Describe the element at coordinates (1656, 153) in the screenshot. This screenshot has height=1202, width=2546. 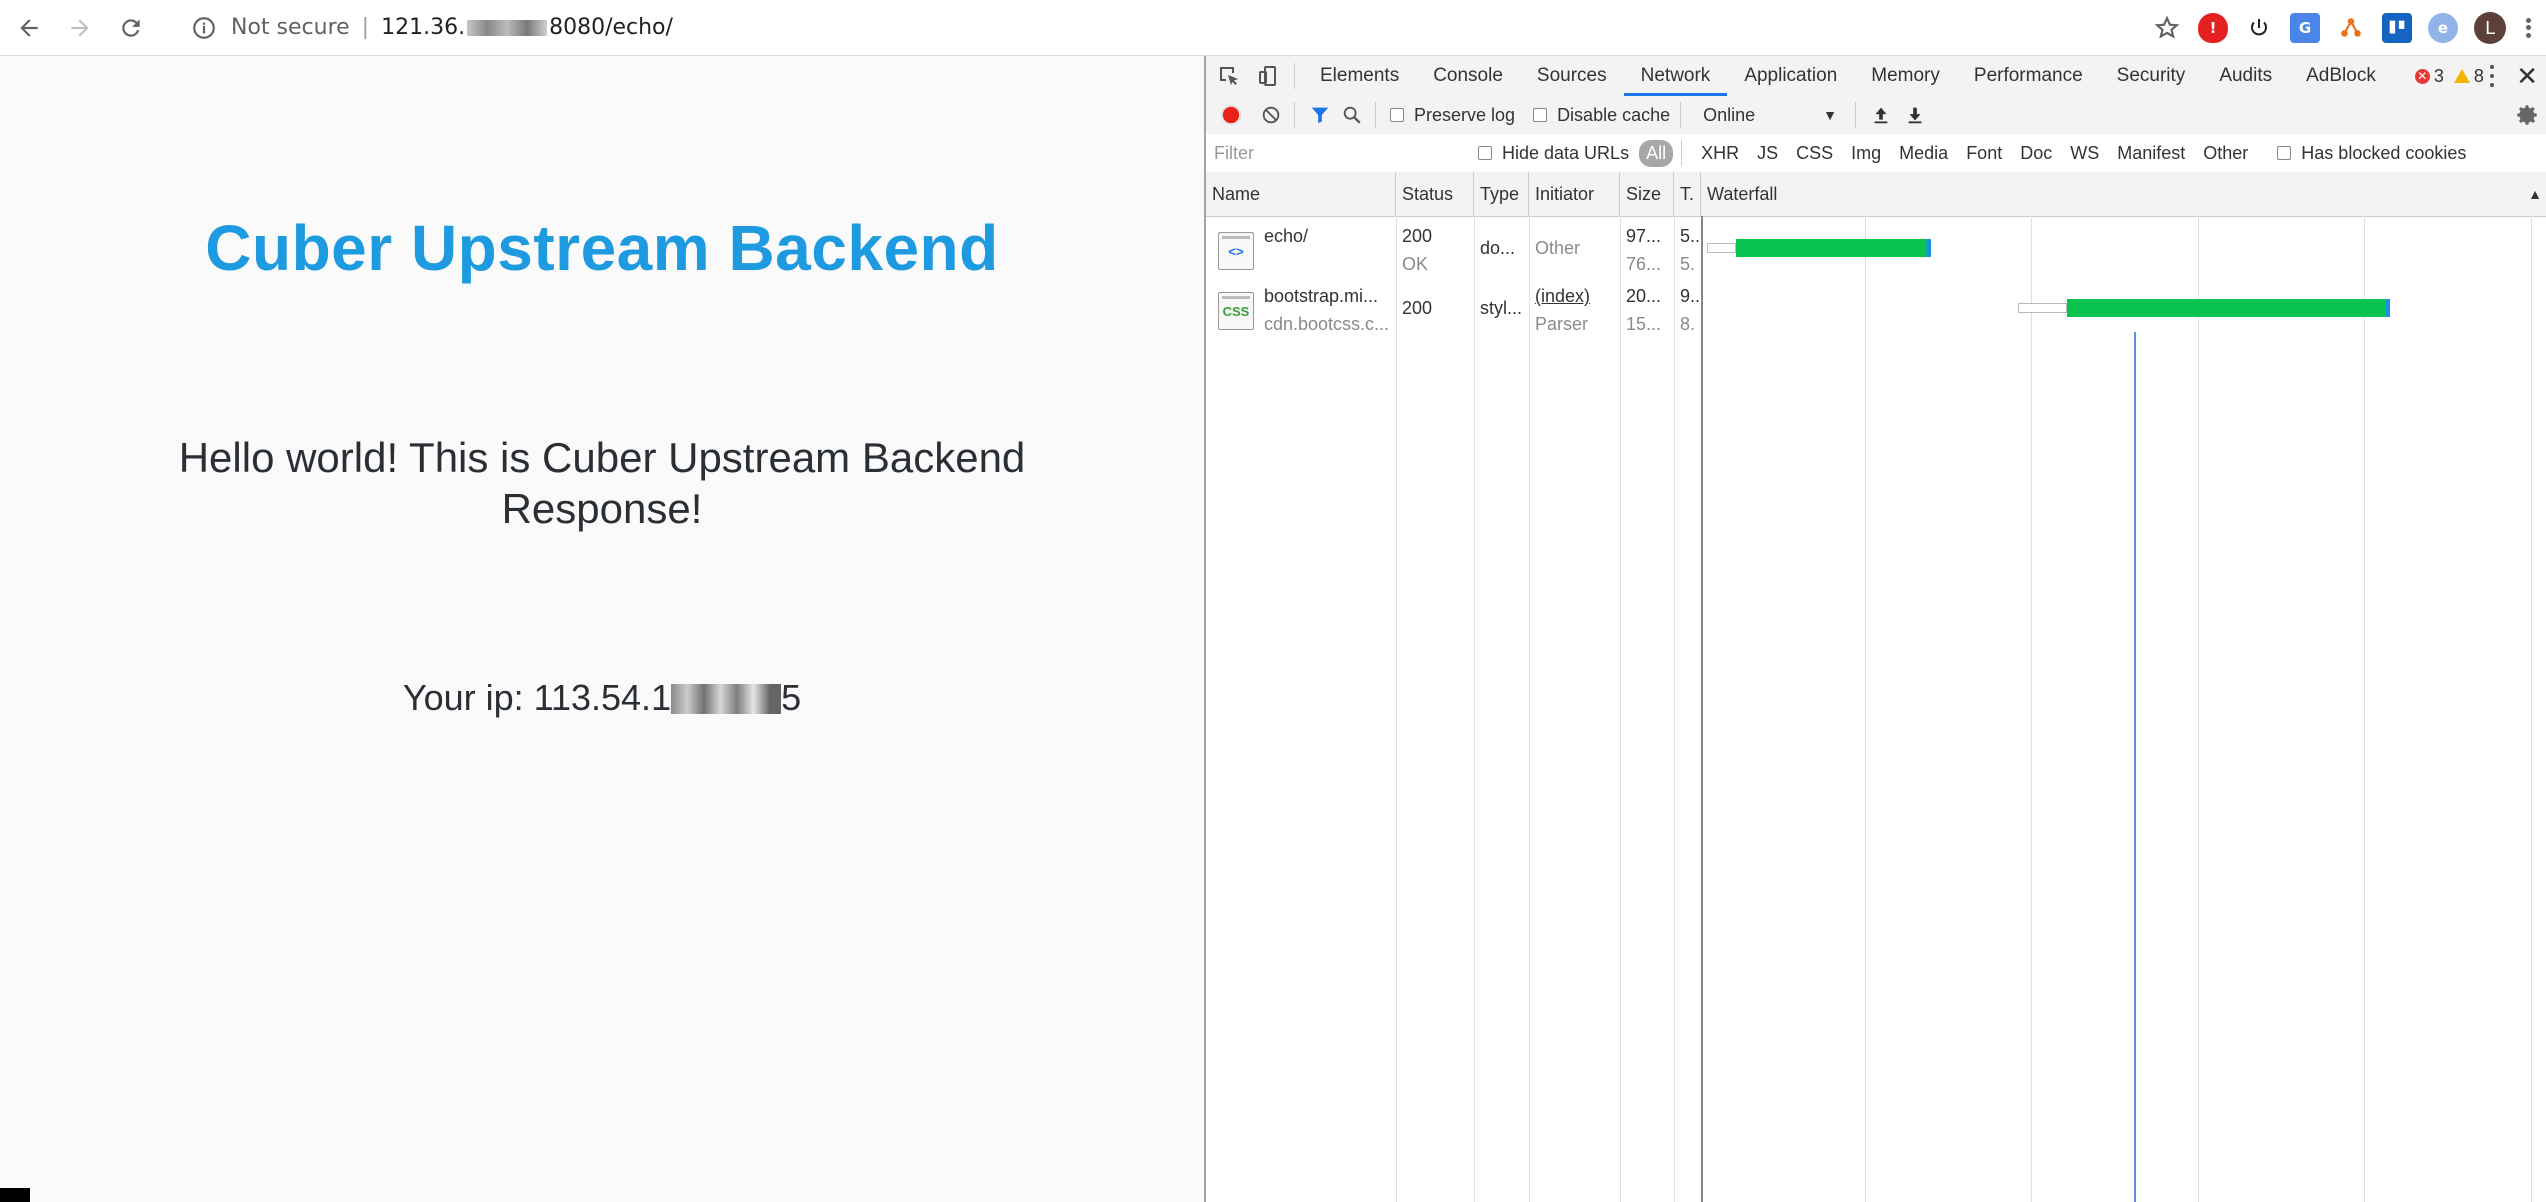
I see `filter-type-all: All` at that location.